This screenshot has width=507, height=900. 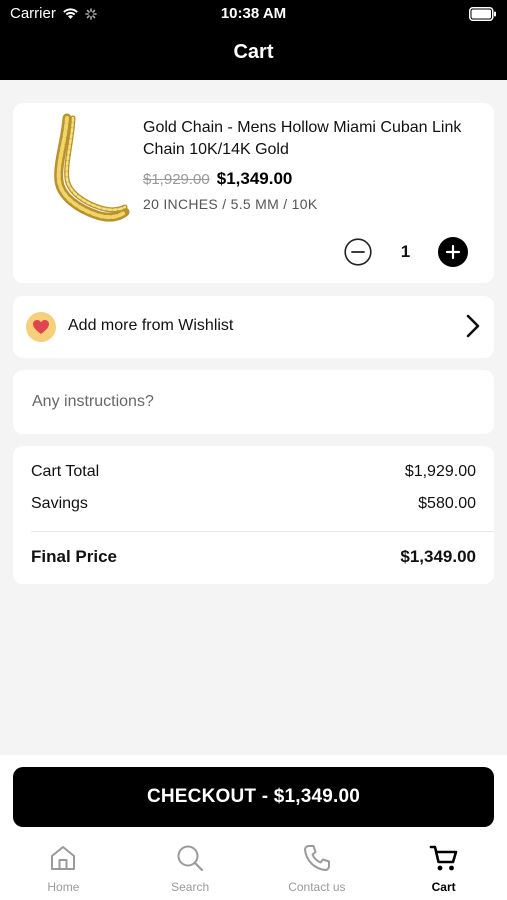 I want to click on plus-circle-icon, so click(x=453, y=252).